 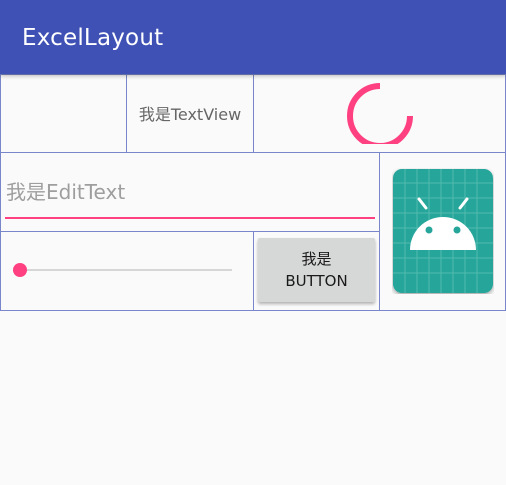 I want to click on button-label-line2: BUTTON, so click(x=316, y=281).